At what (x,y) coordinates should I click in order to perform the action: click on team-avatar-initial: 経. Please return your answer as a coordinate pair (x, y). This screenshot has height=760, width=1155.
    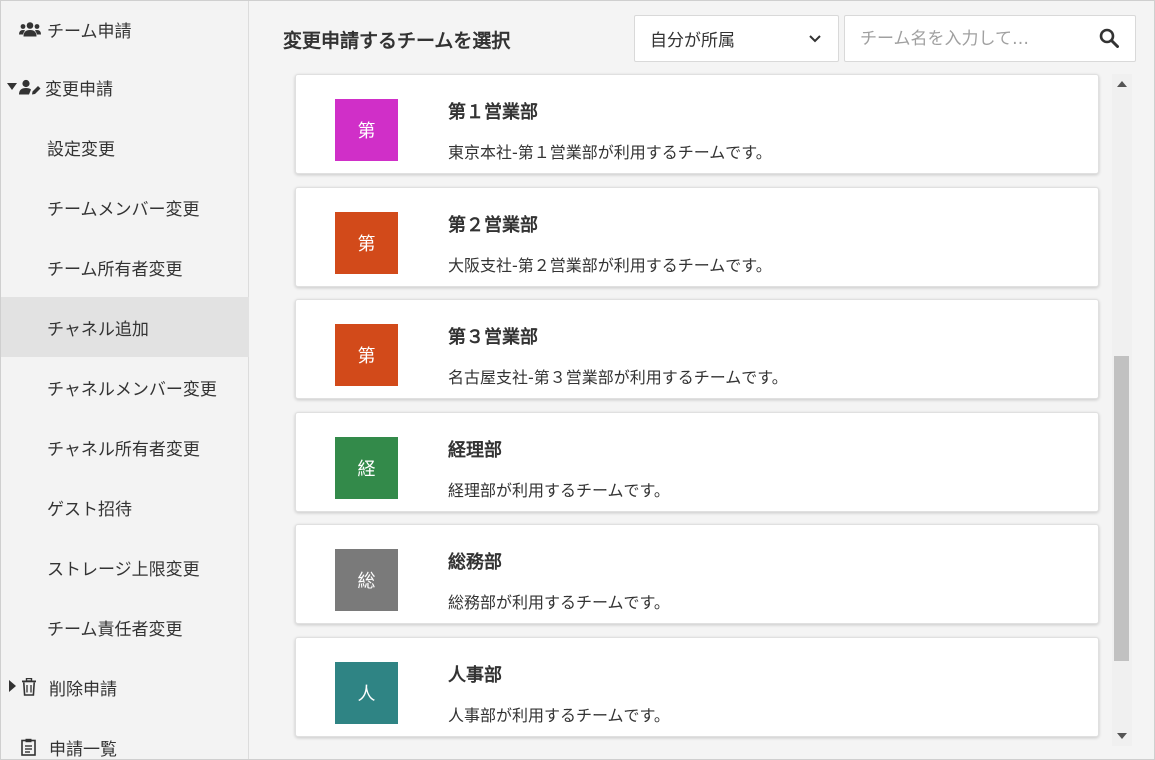
    Looking at the image, I should click on (366, 469).